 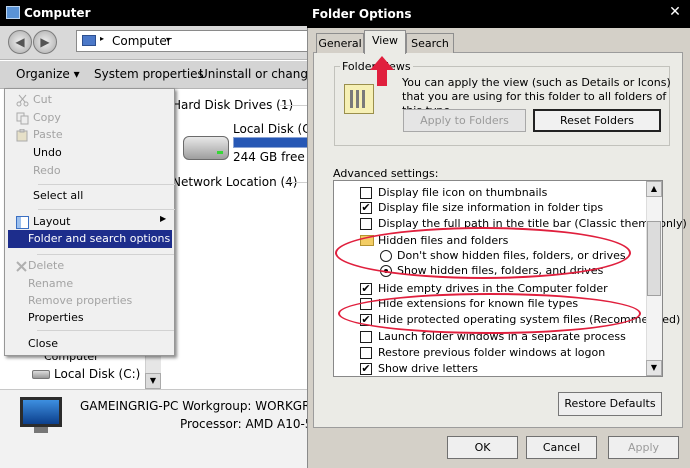 I want to click on drive-usage-bar, so click(x=272, y=142).